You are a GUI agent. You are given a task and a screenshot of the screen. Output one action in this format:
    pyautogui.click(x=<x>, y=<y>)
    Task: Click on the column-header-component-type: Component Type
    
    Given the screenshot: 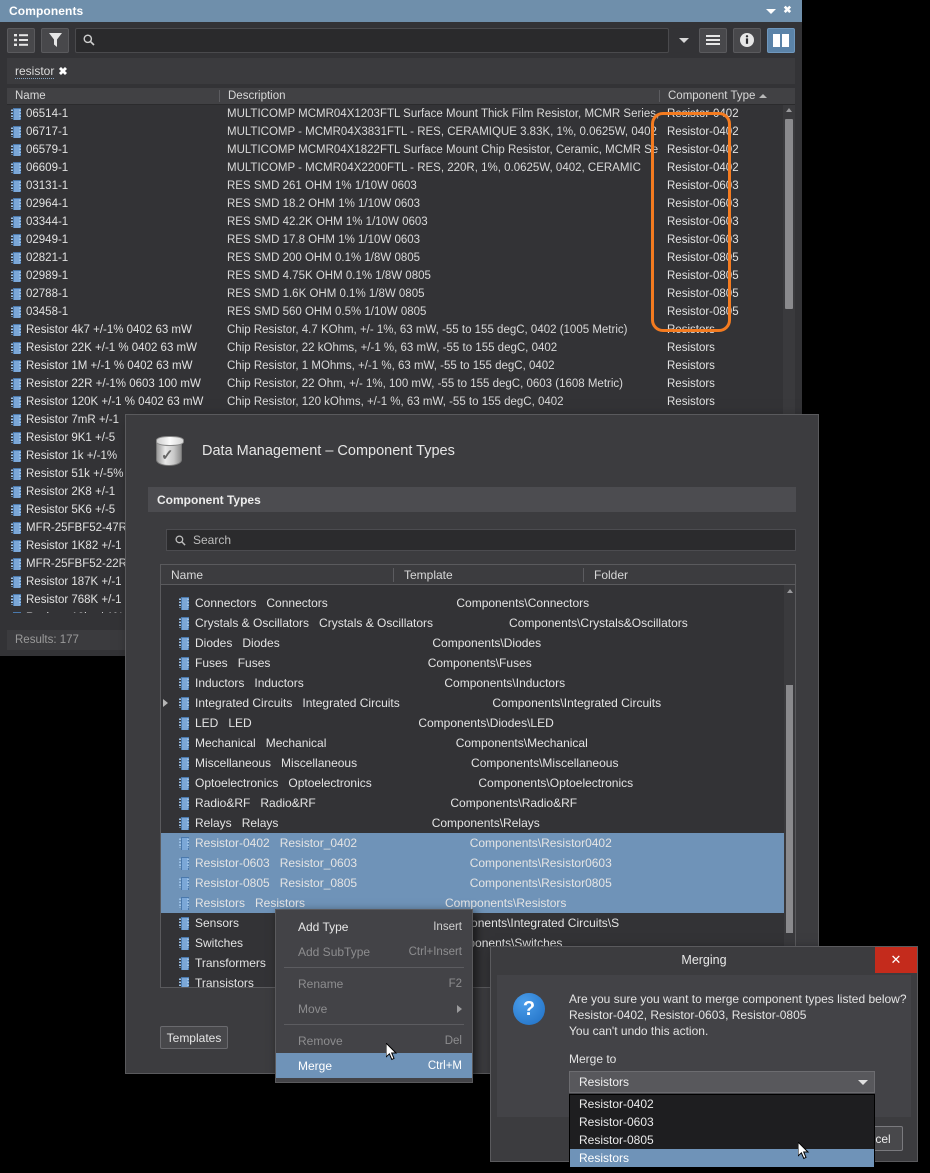 What is the action you would take?
    pyautogui.click(x=721, y=96)
    